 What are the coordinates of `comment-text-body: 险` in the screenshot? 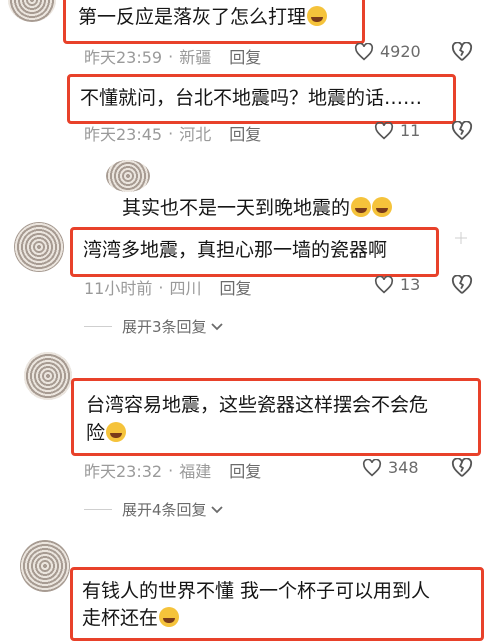 It's located at (96, 433).